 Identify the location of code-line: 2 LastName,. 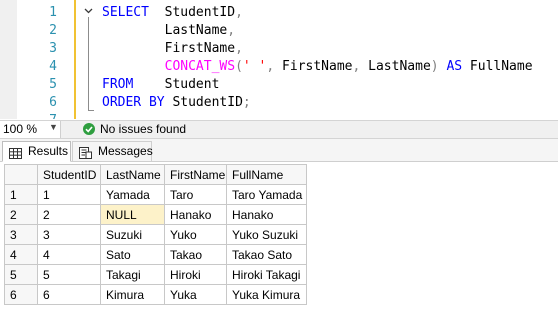
(279, 31).